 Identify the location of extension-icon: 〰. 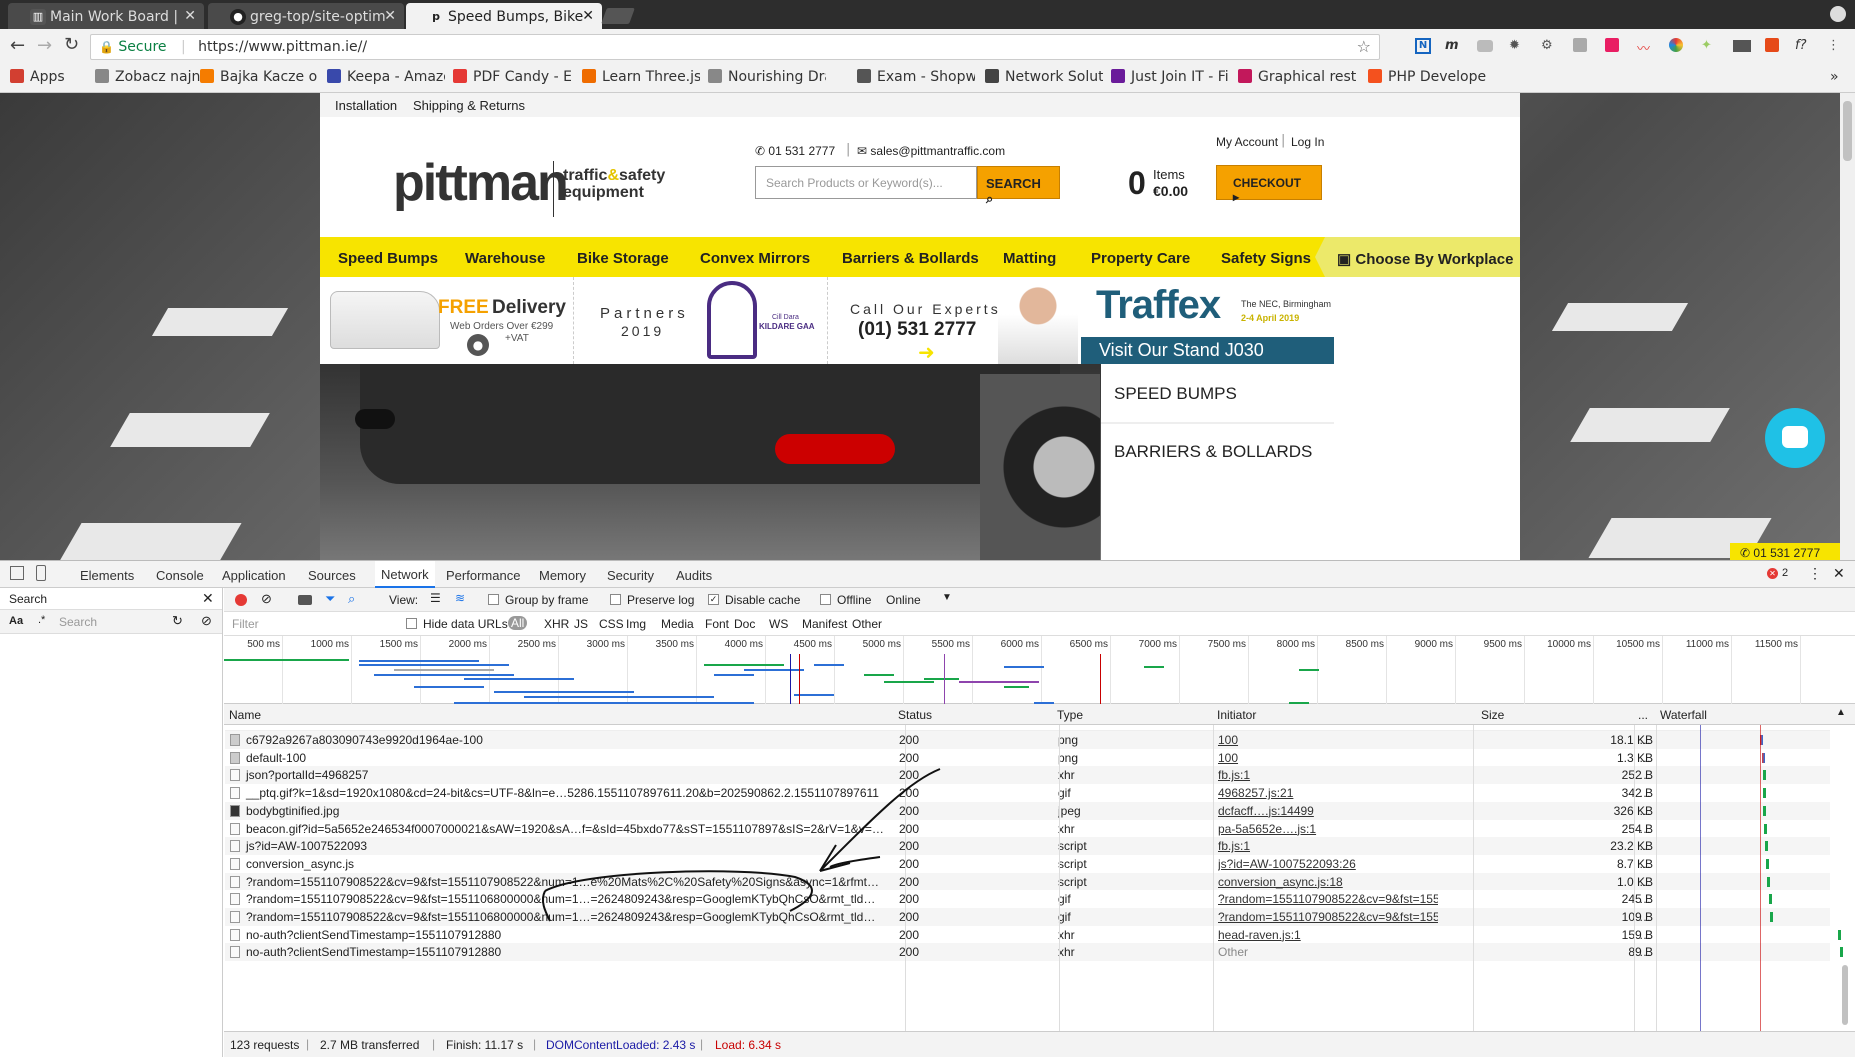
(1643, 47).